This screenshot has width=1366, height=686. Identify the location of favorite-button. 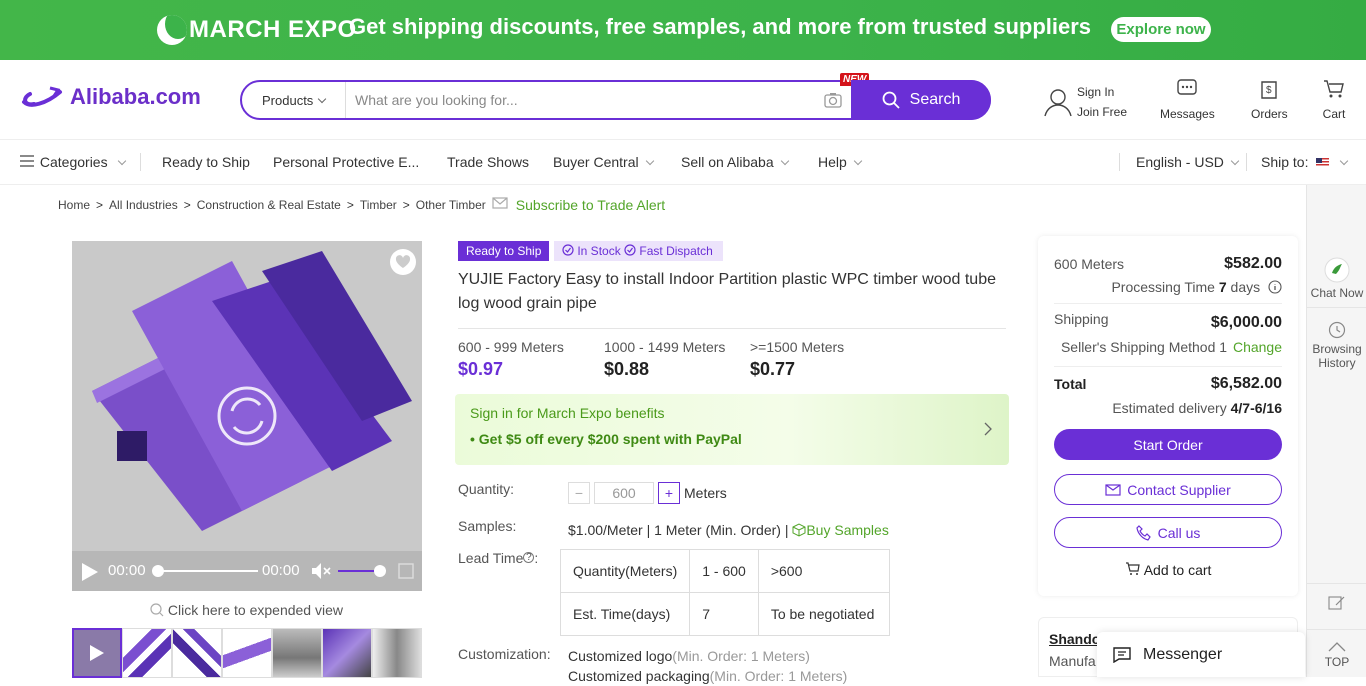
(403, 262).